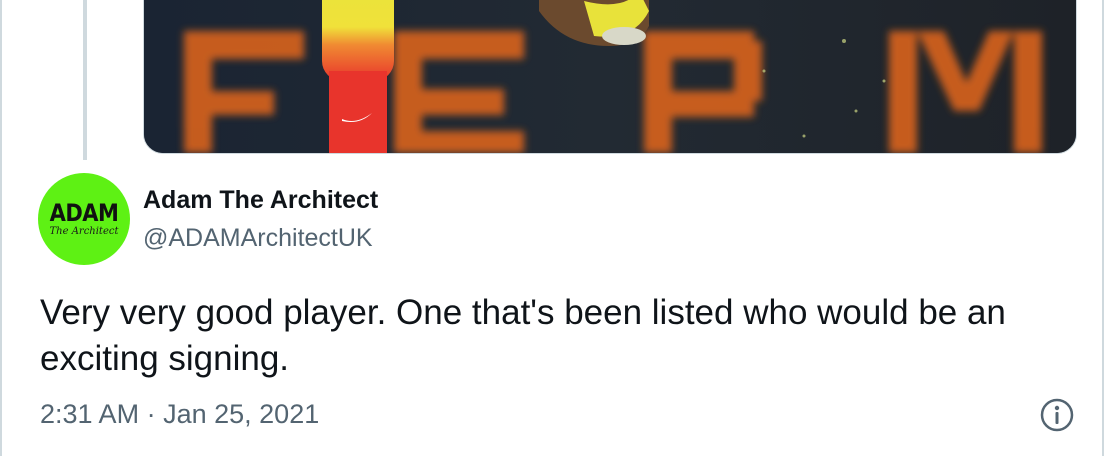  I want to click on tweet-date: Jan 25, 2021, so click(241, 414).